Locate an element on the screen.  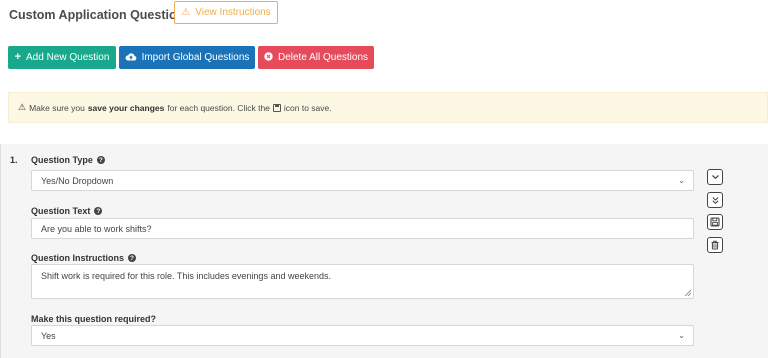
add-new-question-button: + Add New Question is located at coordinates (62, 57).